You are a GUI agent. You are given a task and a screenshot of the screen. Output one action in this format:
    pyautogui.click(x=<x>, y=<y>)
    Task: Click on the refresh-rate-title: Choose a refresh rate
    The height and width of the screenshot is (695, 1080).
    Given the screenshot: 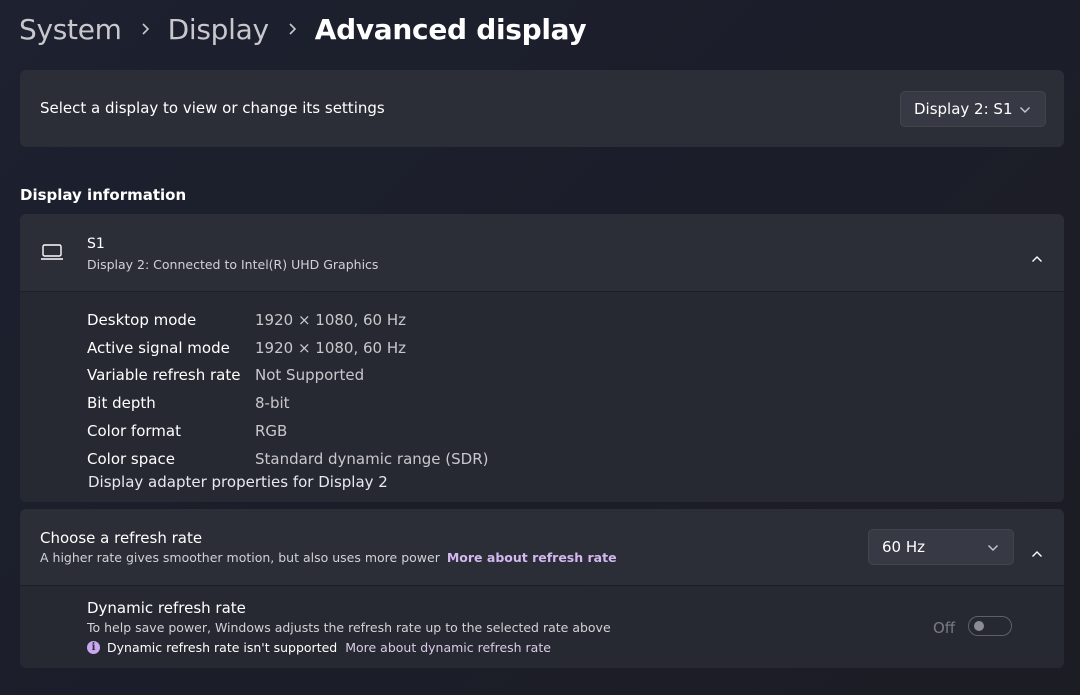 What is the action you would take?
    pyautogui.click(x=121, y=538)
    